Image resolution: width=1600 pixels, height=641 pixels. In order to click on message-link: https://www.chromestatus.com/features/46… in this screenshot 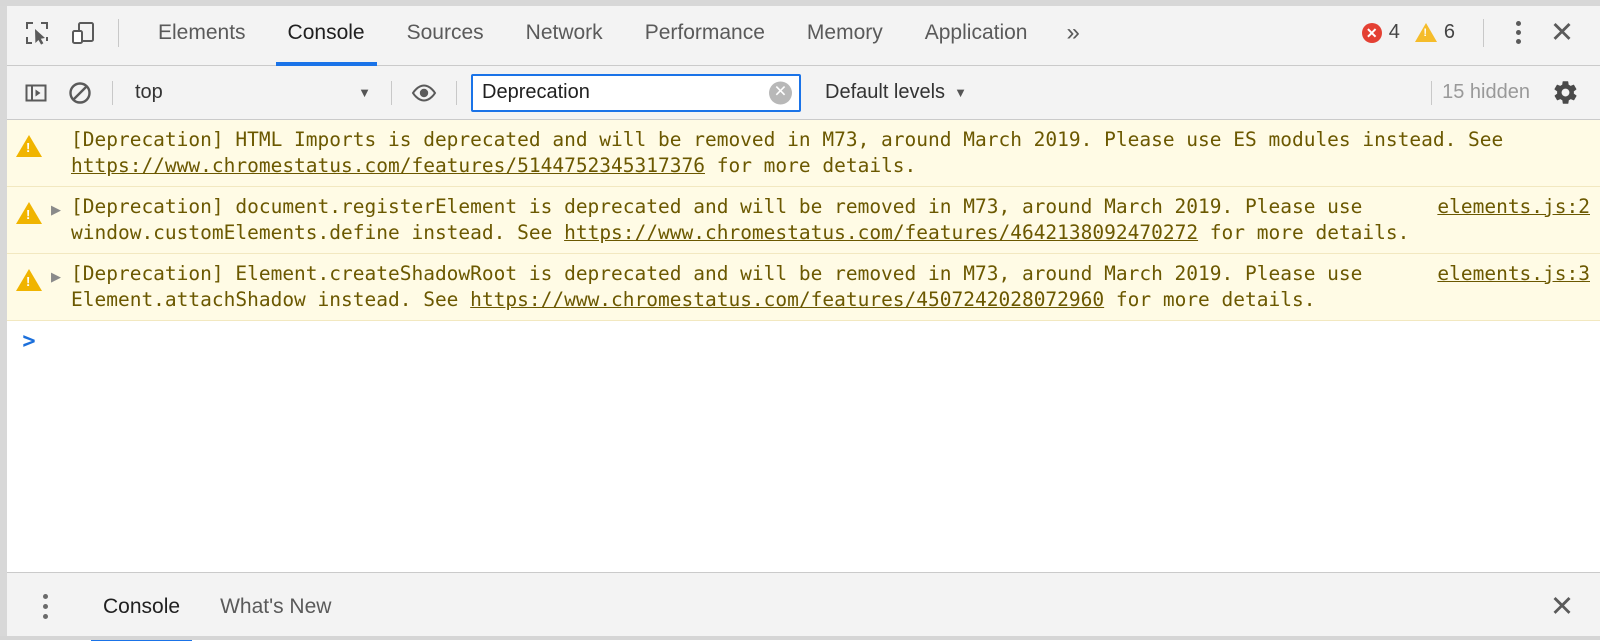, I will do `click(881, 232)`.